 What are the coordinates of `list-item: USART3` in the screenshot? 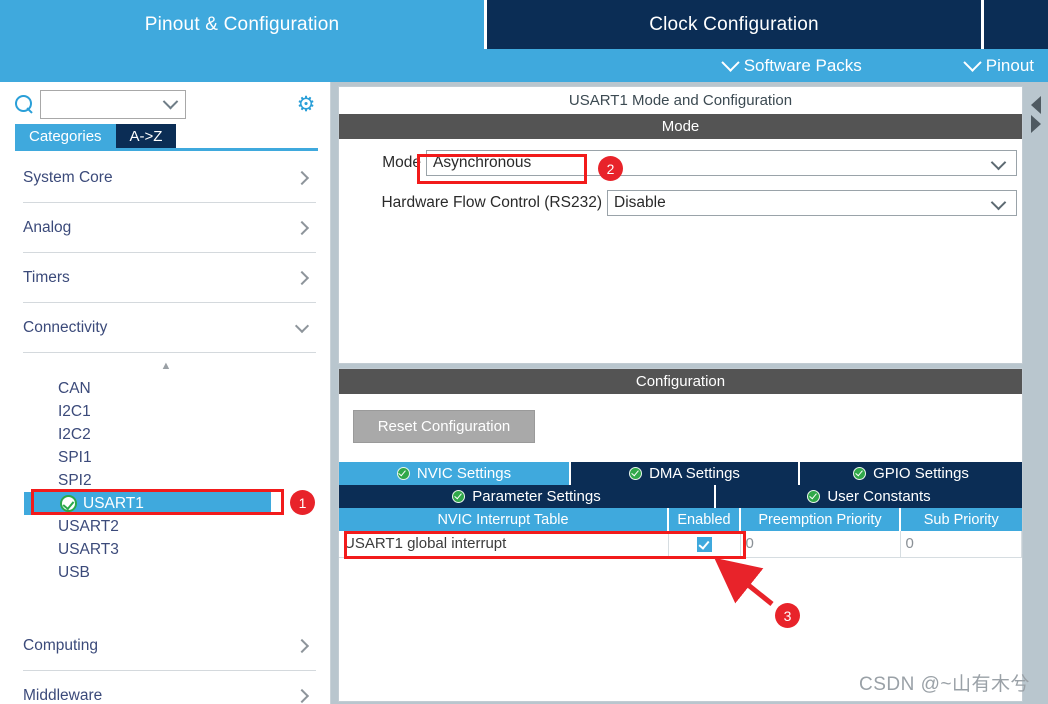 It's located at (165, 549).